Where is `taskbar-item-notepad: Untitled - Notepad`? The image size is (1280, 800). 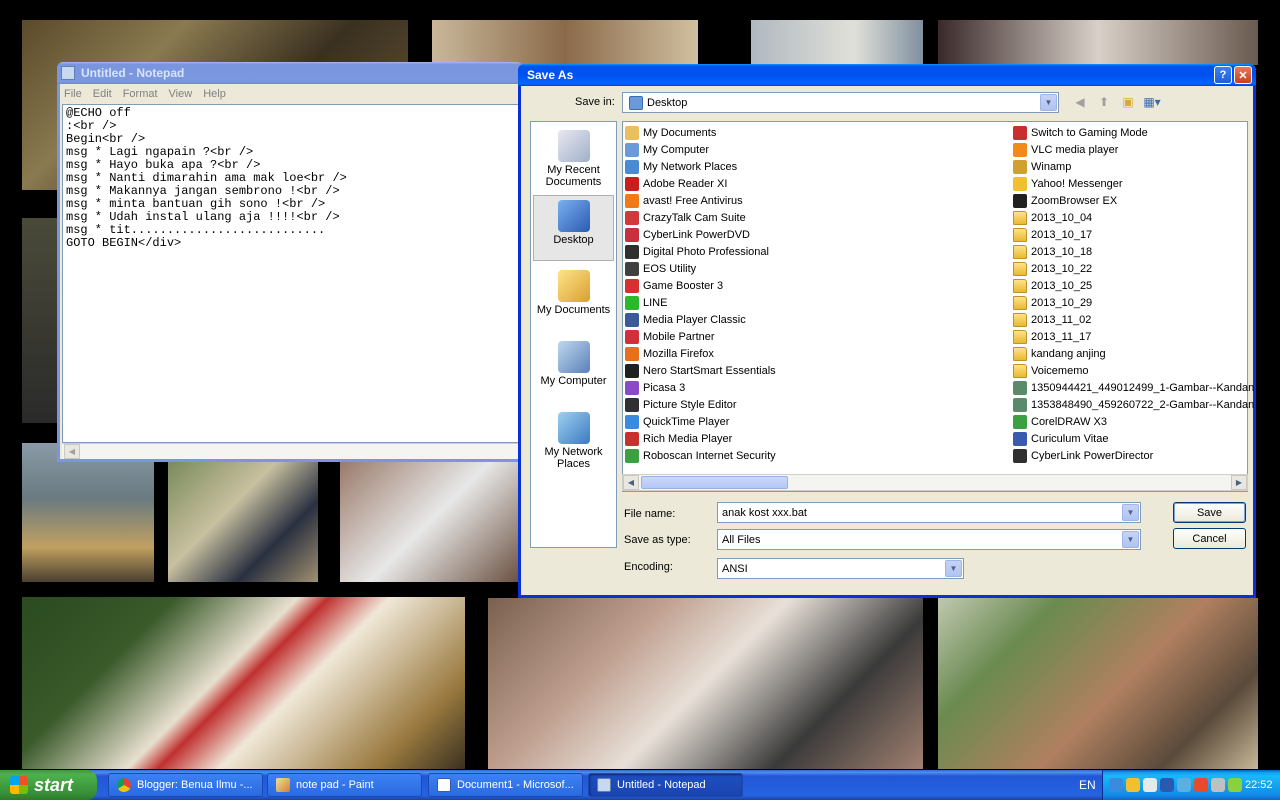
taskbar-item-notepad: Untitled - Notepad is located at coordinates (665, 785).